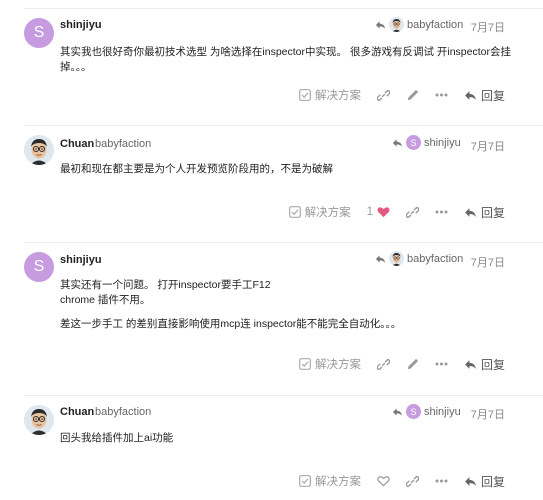 The image size is (543, 500). I want to click on like-button: 1, so click(378, 212).